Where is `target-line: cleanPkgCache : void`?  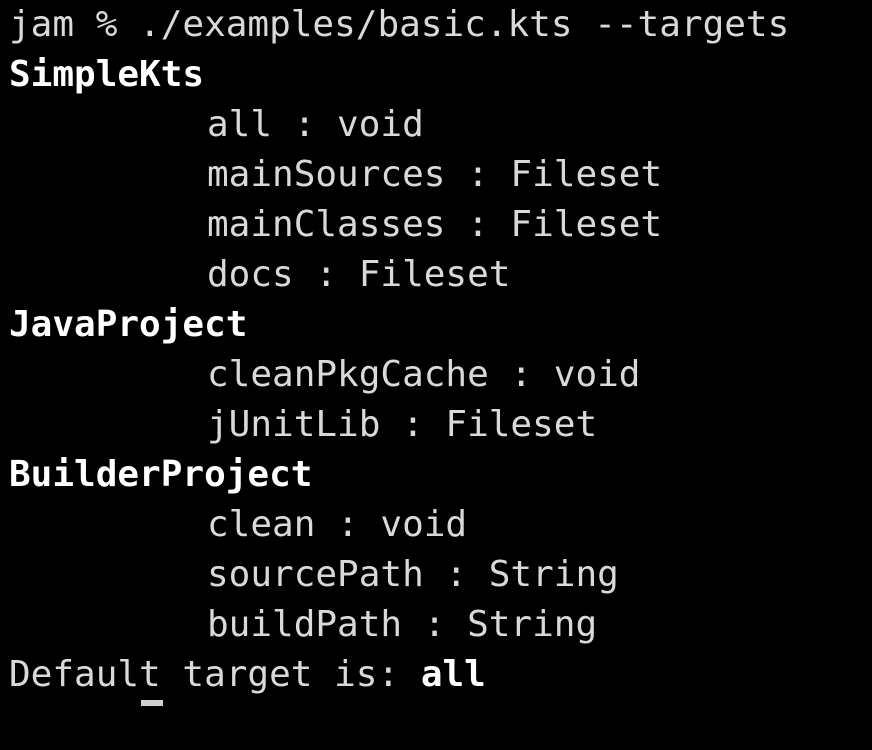 target-line: cleanPkgCache : void is located at coordinates (424, 374).